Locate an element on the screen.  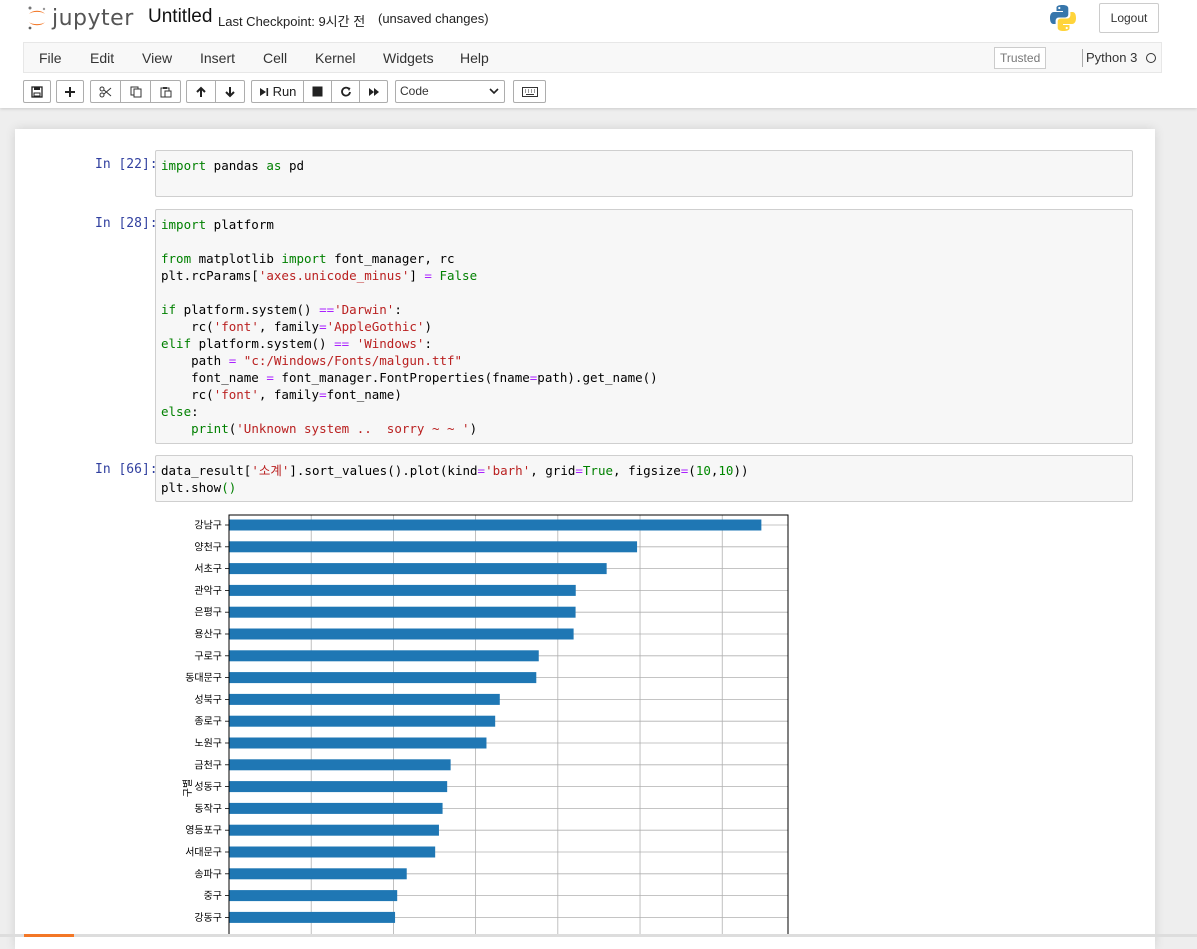
copy-icon is located at coordinates (135, 91).